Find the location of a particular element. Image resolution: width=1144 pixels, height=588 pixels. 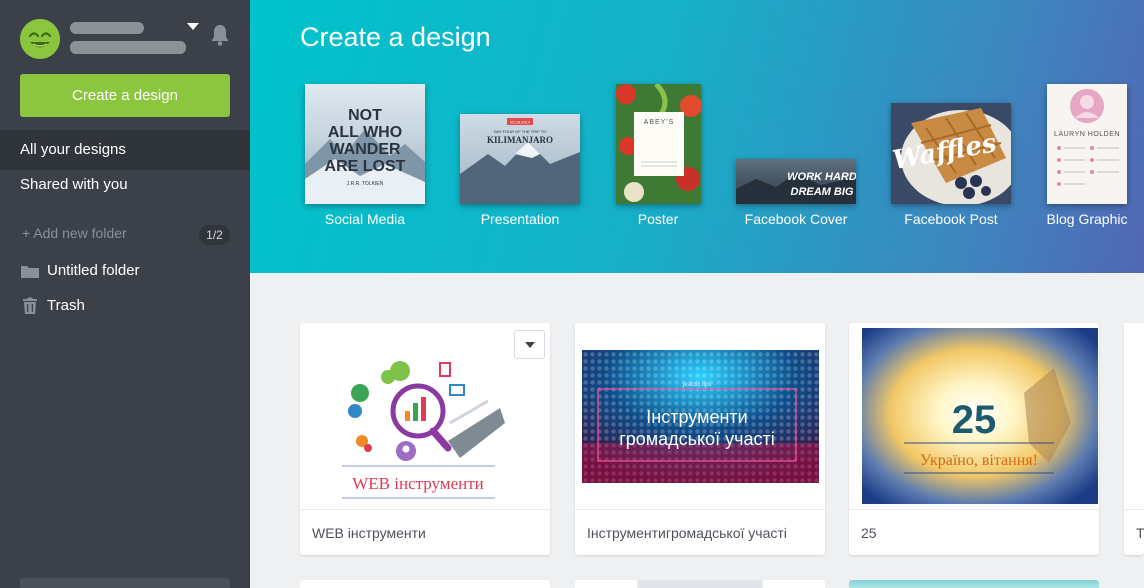

avatar is located at coordinates (40, 39).